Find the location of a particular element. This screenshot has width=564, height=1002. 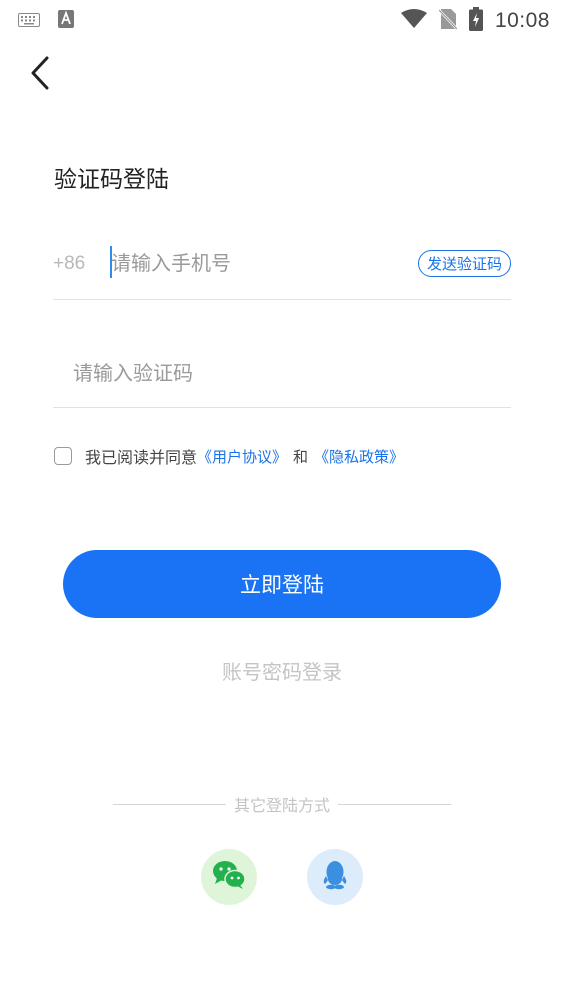

user-agreement-link: 《用户协议》 is located at coordinates (242, 456).